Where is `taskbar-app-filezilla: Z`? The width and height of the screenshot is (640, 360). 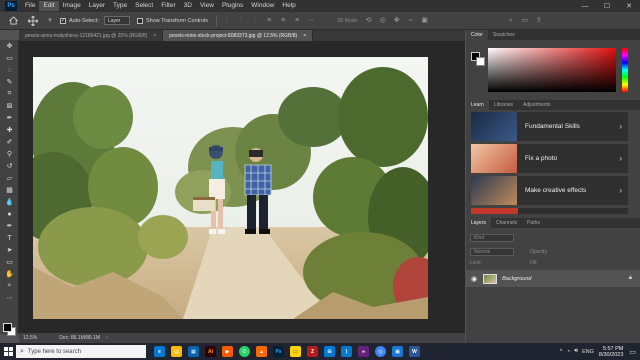
taskbar-app-filezilla: Z is located at coordinates (312, 351).